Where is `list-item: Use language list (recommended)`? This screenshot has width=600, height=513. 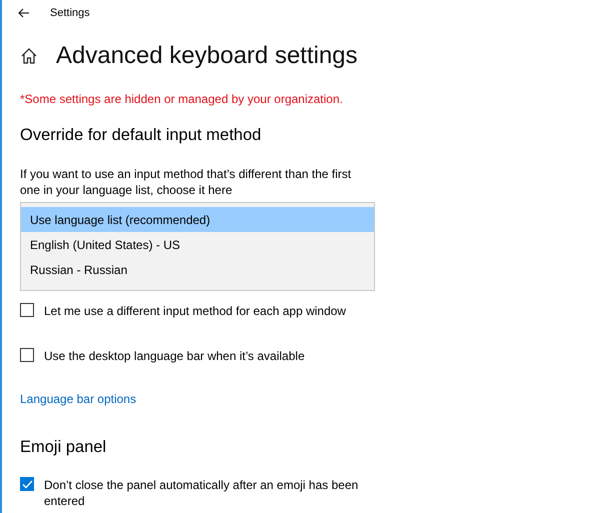 list-item: Use language list (recommended) is located at coordinates (197, 219).